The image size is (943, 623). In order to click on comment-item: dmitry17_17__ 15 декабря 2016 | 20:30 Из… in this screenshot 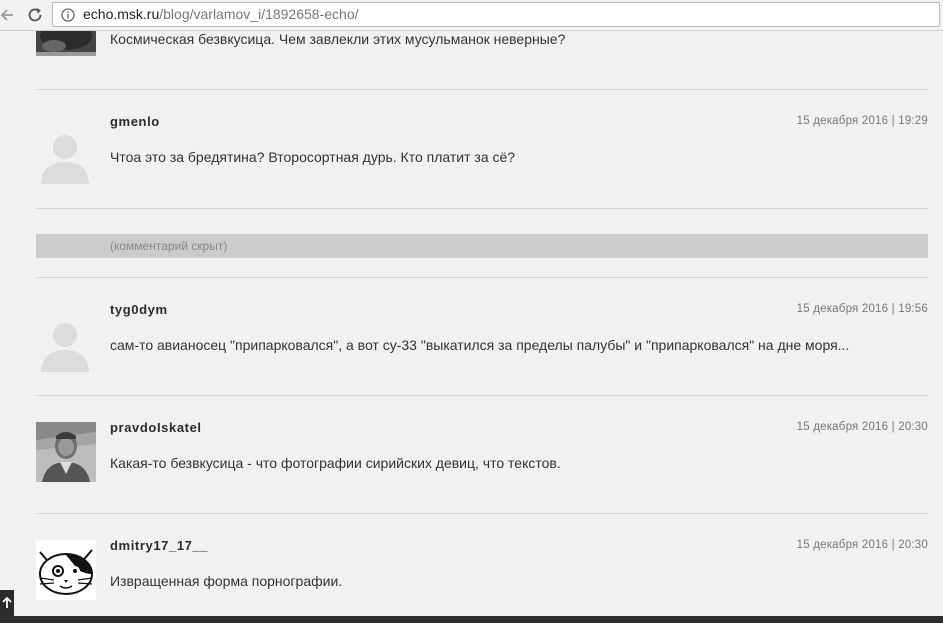, I will do `click(482, 573)`.